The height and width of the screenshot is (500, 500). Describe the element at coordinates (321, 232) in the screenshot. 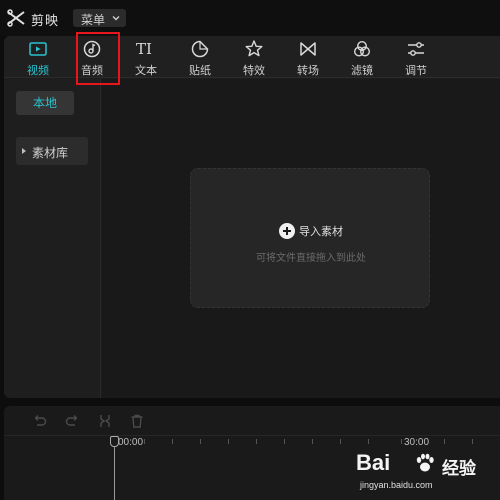

I see `import-label: 导入素材` at that location.